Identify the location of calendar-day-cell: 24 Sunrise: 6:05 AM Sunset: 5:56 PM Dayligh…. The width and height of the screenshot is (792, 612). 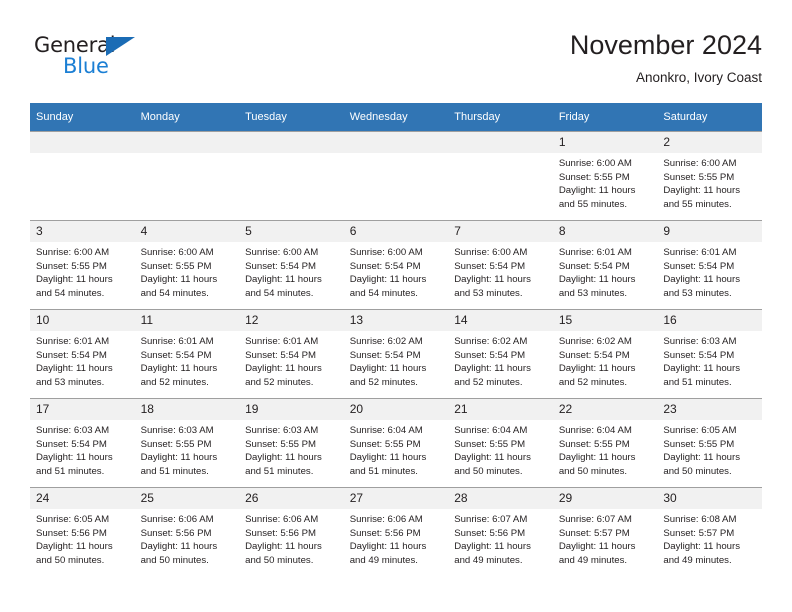
(82, 531).